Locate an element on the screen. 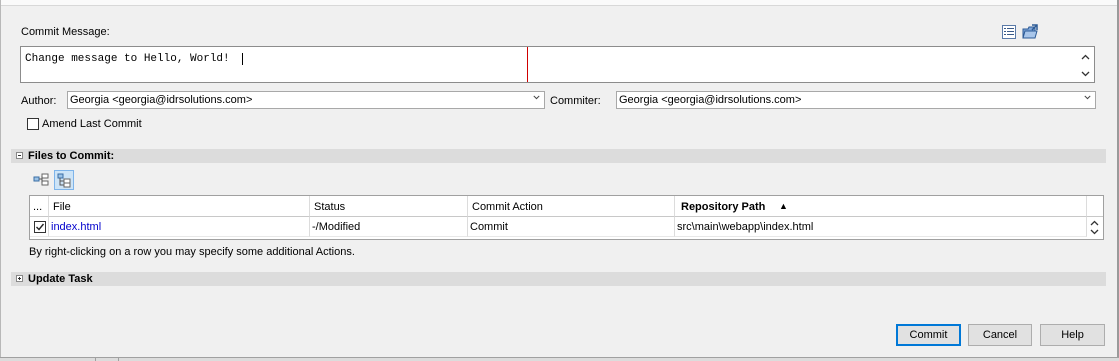 This screenshot has width=1119, height=361. recent-messages-icon is located at coordinates (1030, 32).